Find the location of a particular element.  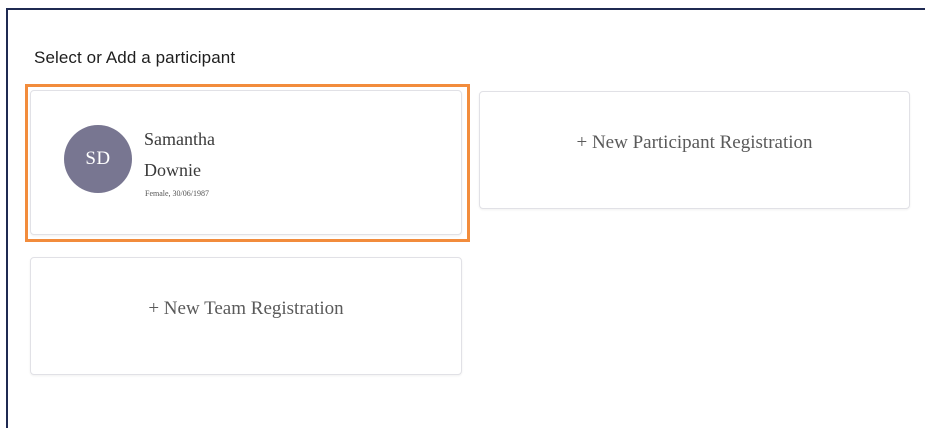

participant-first-name: Samantha is located at coordinates (179, 139).